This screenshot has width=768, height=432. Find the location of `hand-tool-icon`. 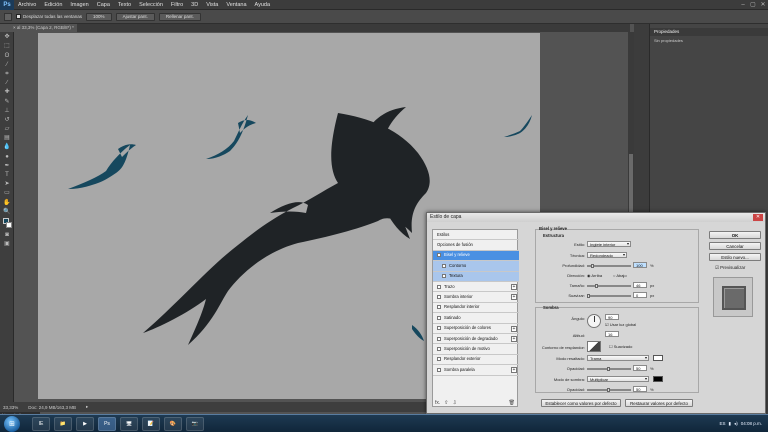

hand-tool-icon is located at coordinates (8, 16).